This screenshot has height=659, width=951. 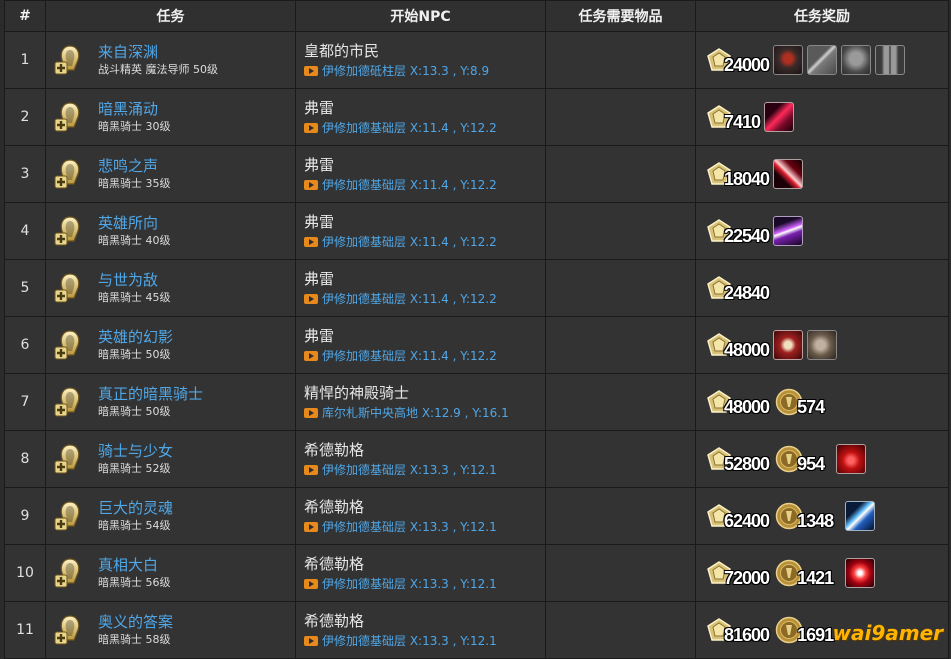 I want to click on rewards-cell: 24840, so click(x=822, y=288).